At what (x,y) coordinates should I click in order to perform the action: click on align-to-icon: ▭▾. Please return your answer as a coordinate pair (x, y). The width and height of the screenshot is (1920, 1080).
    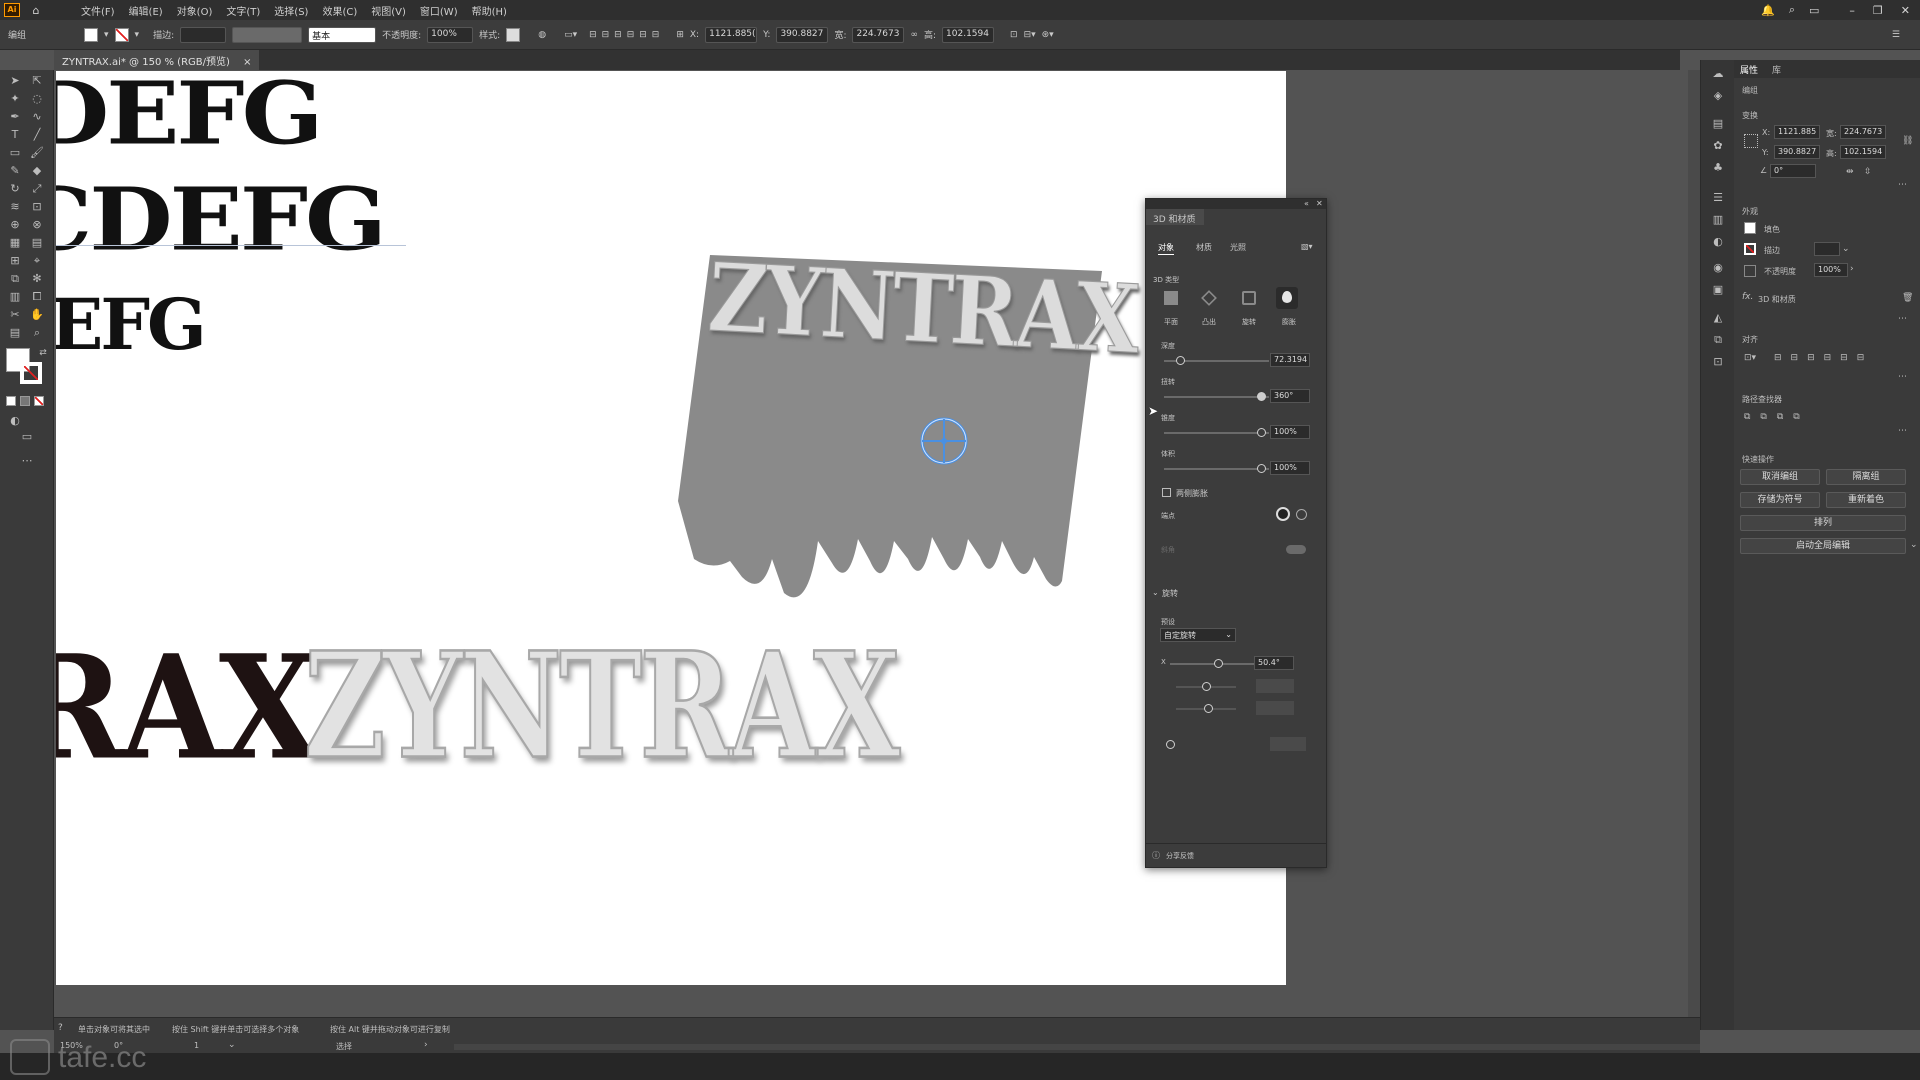
    Looking at the image, I should click on (570, 35).